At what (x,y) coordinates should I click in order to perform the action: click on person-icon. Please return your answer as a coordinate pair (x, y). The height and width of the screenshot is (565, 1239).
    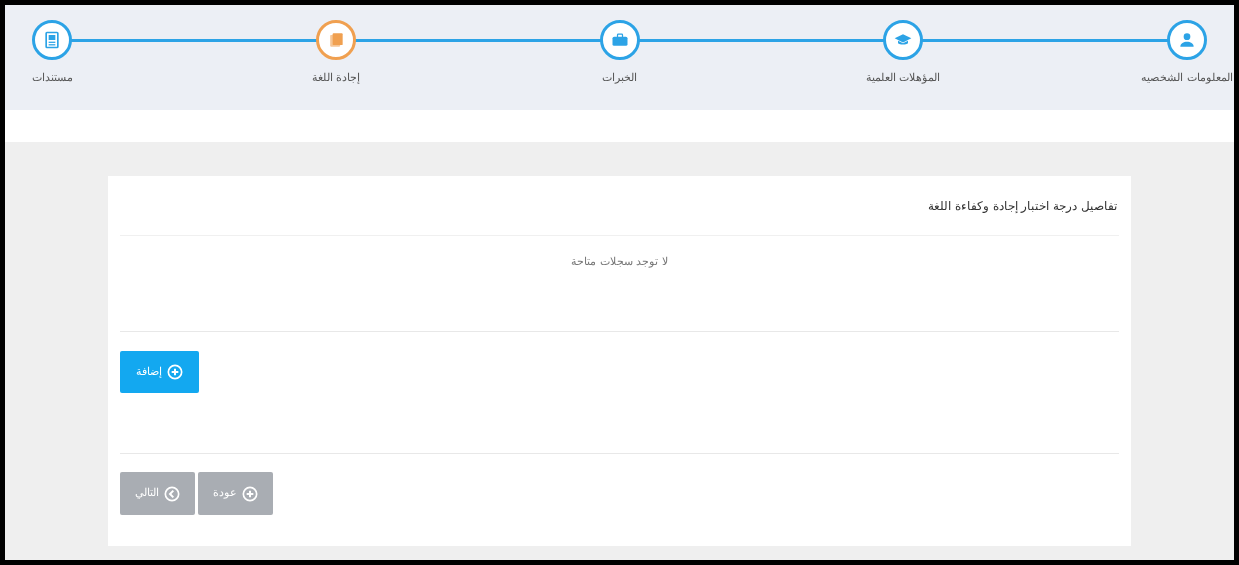
    Looking at the image, I should click on (1187, 40).